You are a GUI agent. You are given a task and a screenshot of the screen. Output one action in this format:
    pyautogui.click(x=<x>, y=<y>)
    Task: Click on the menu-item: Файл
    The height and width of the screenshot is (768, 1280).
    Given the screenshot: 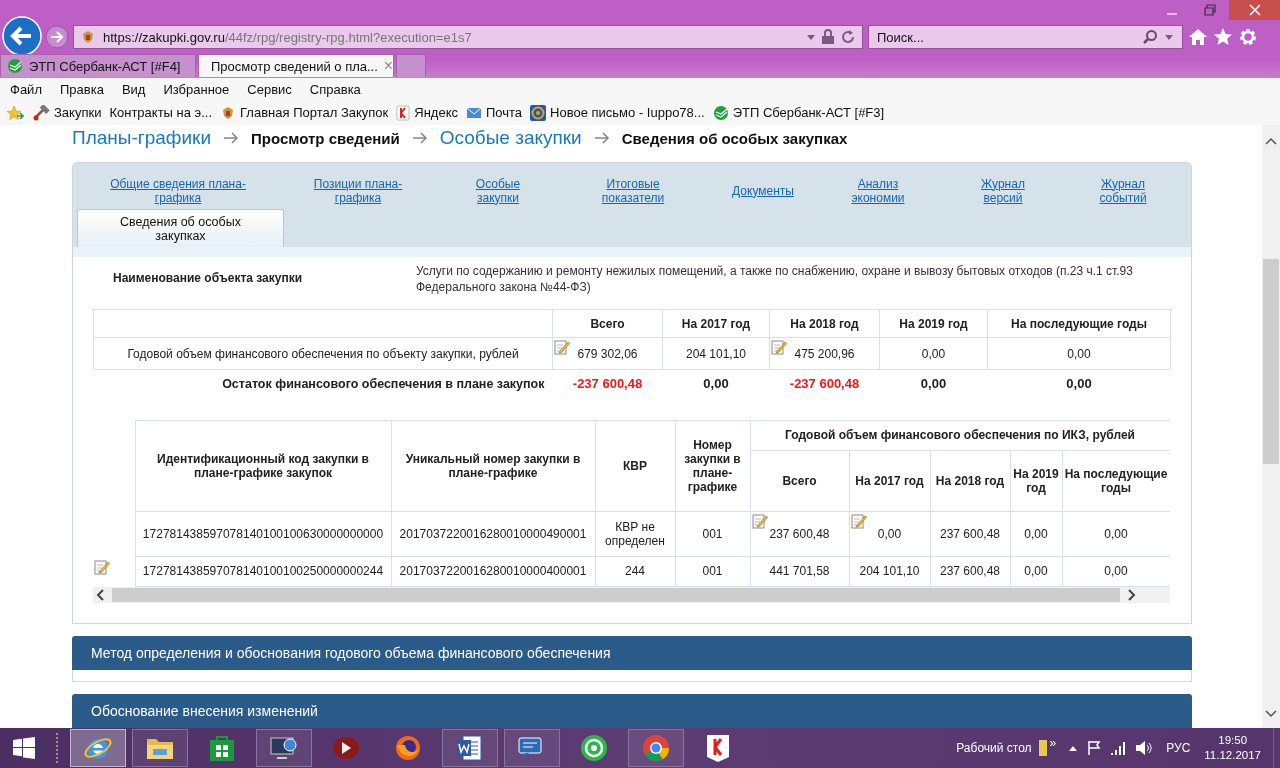 What is the action you would take?
    pyautogui.click(x=26, y=89)
    